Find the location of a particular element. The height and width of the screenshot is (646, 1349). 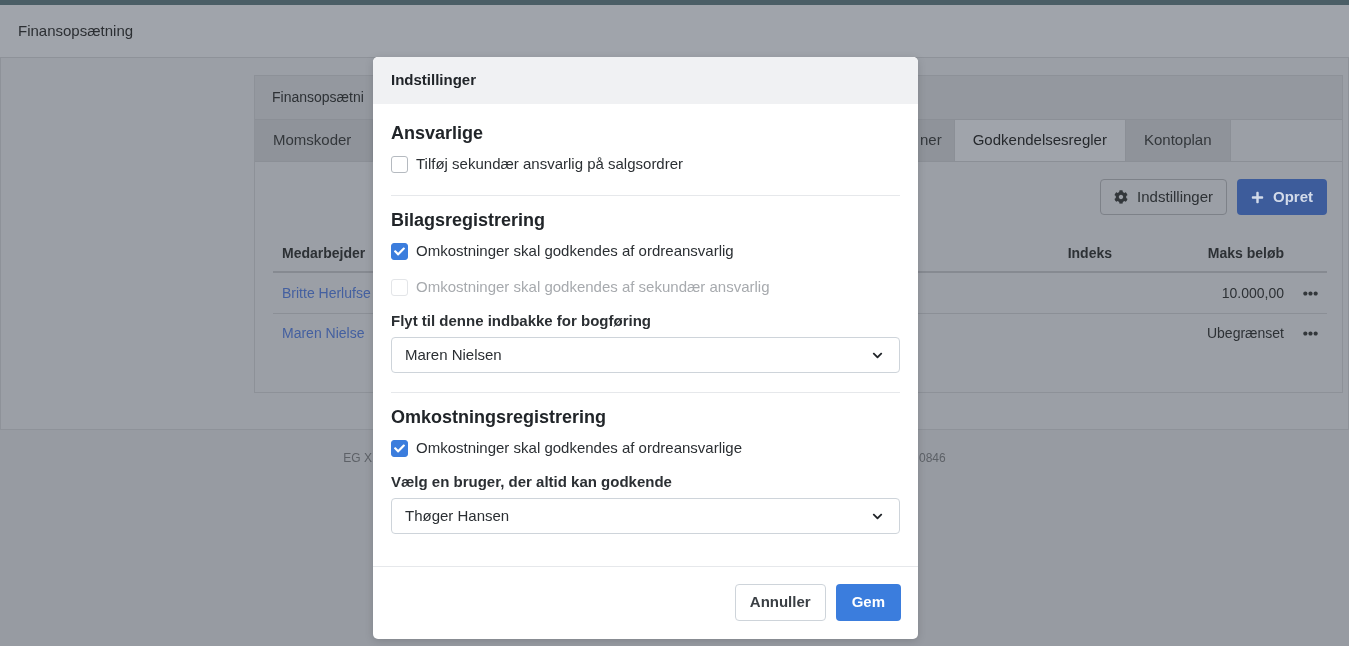

checkbox-label: Omkostninger skal godkendes af ordreansvarlig is located at coordinates (575, 250).